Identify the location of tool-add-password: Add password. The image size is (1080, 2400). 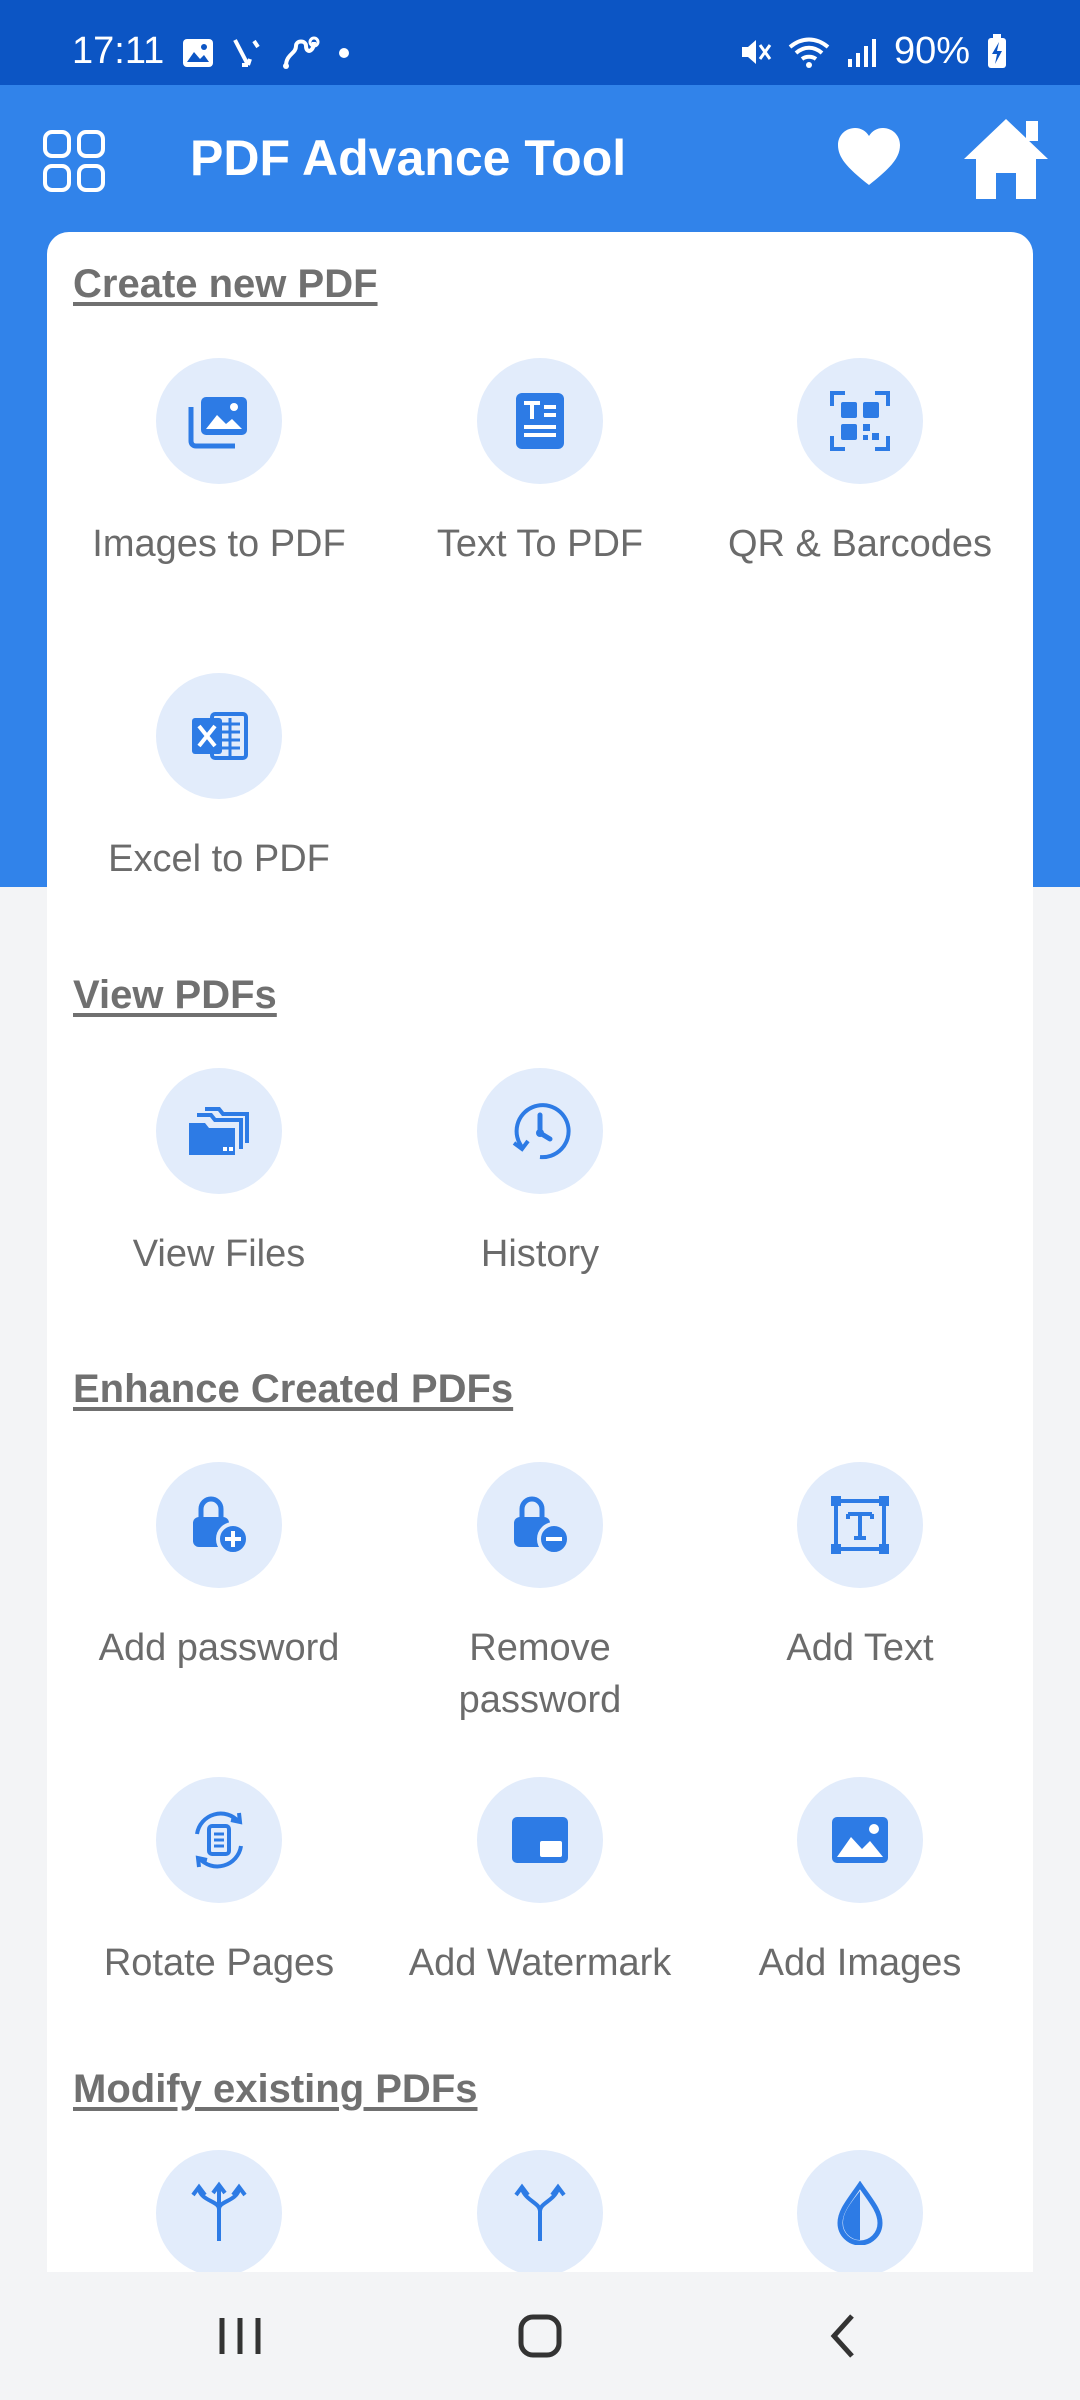
(219, 1568).